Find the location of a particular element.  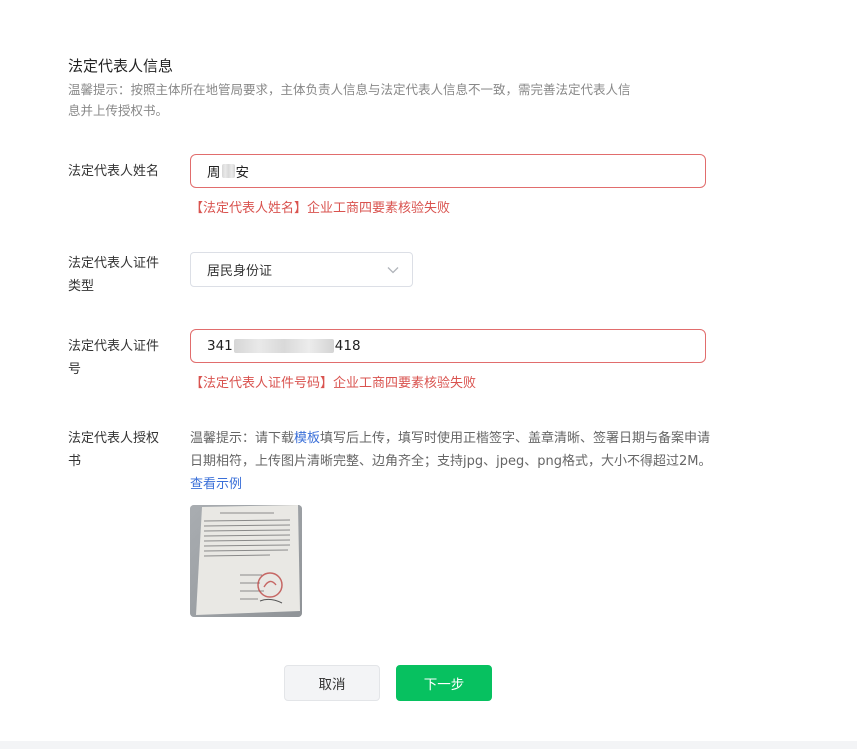

next-step-button: 下一步 is located at coordinates (444, 683).